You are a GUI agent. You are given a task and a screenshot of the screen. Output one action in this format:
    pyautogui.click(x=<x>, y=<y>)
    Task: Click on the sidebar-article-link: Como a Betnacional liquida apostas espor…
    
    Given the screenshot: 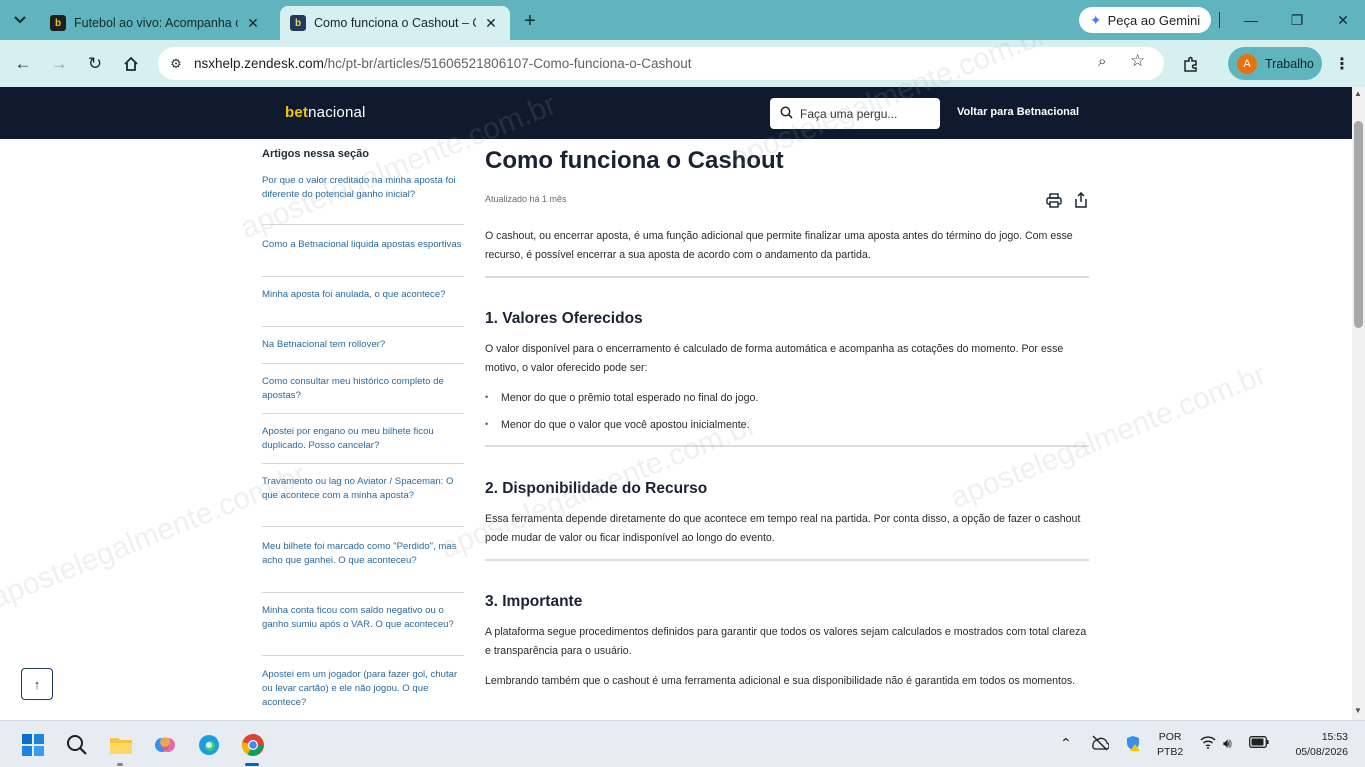 What is the action you would take?
    pyautogui.click(x=363, y=245)
    